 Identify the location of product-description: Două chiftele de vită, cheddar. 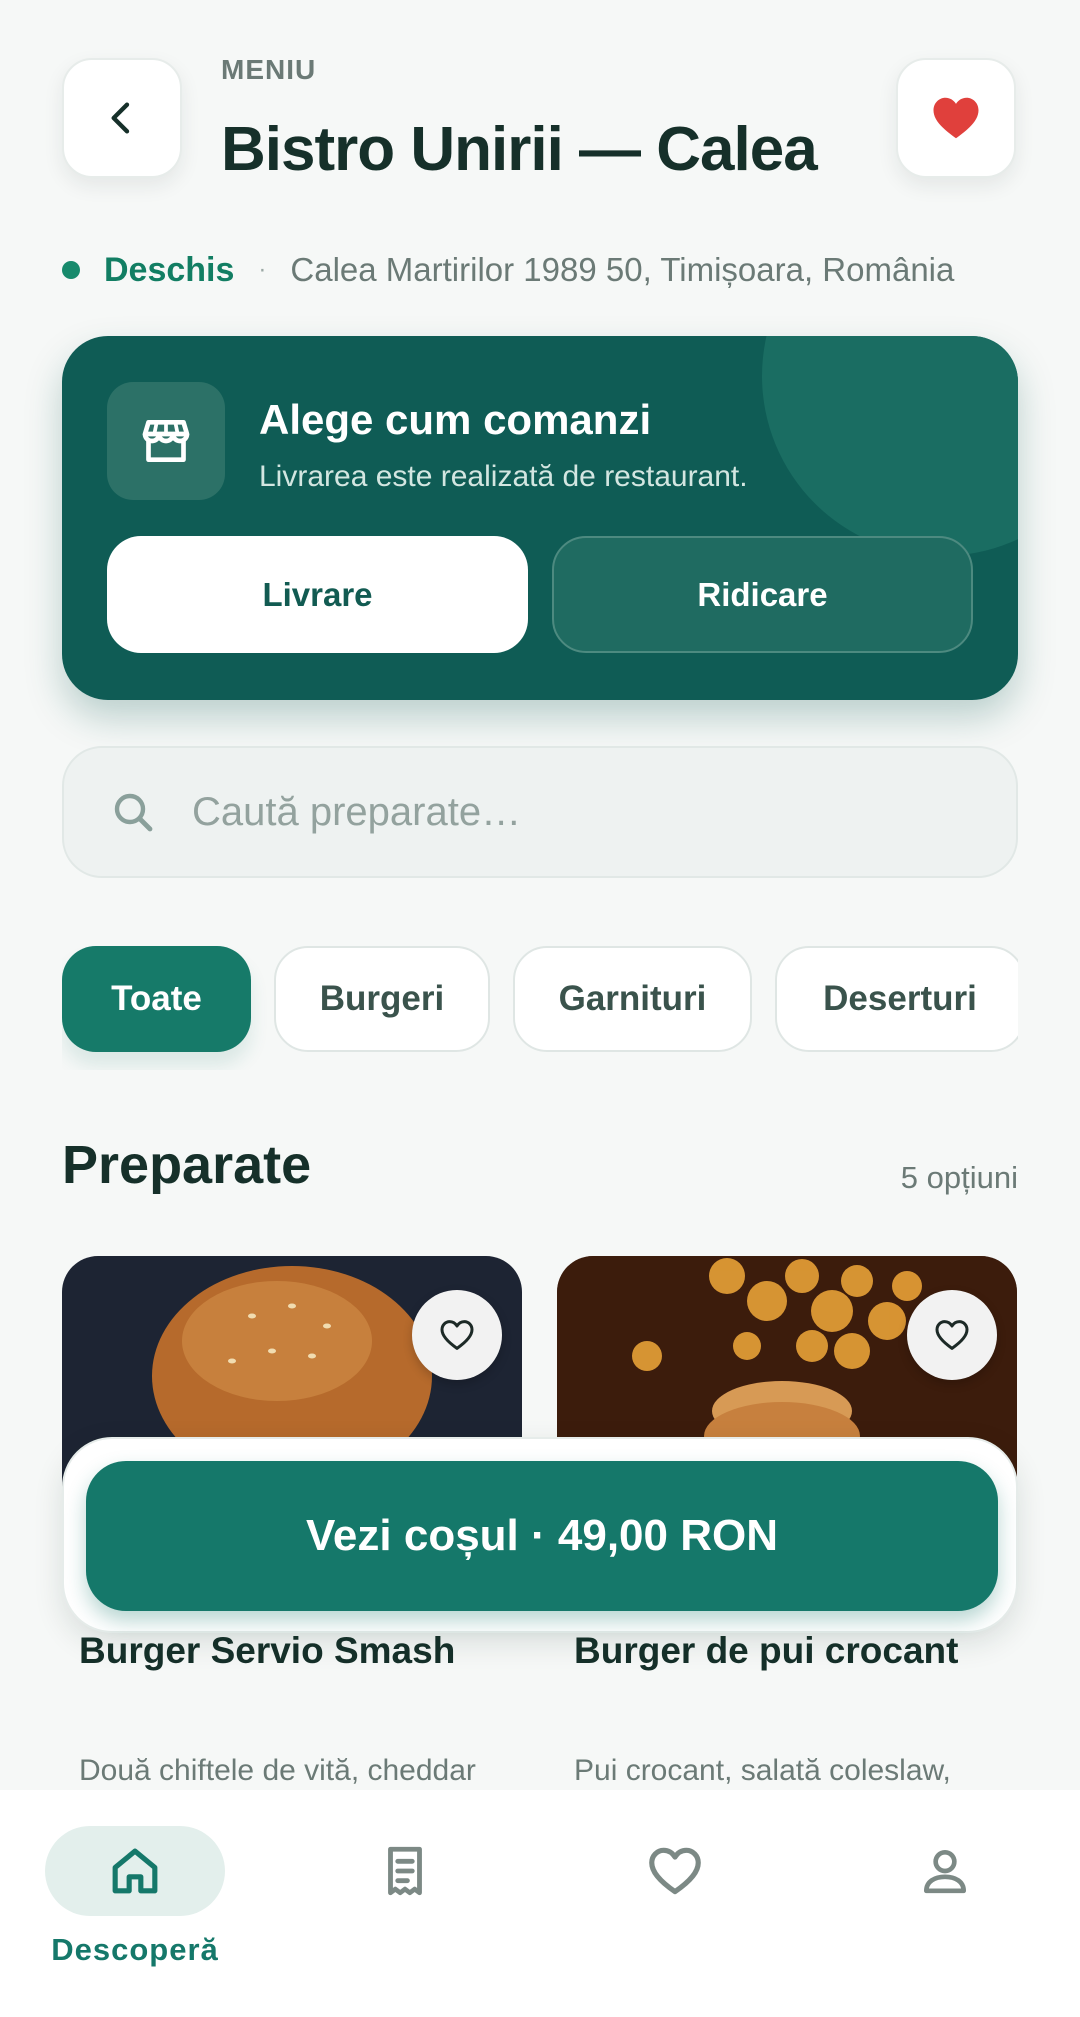
(277, 1770).